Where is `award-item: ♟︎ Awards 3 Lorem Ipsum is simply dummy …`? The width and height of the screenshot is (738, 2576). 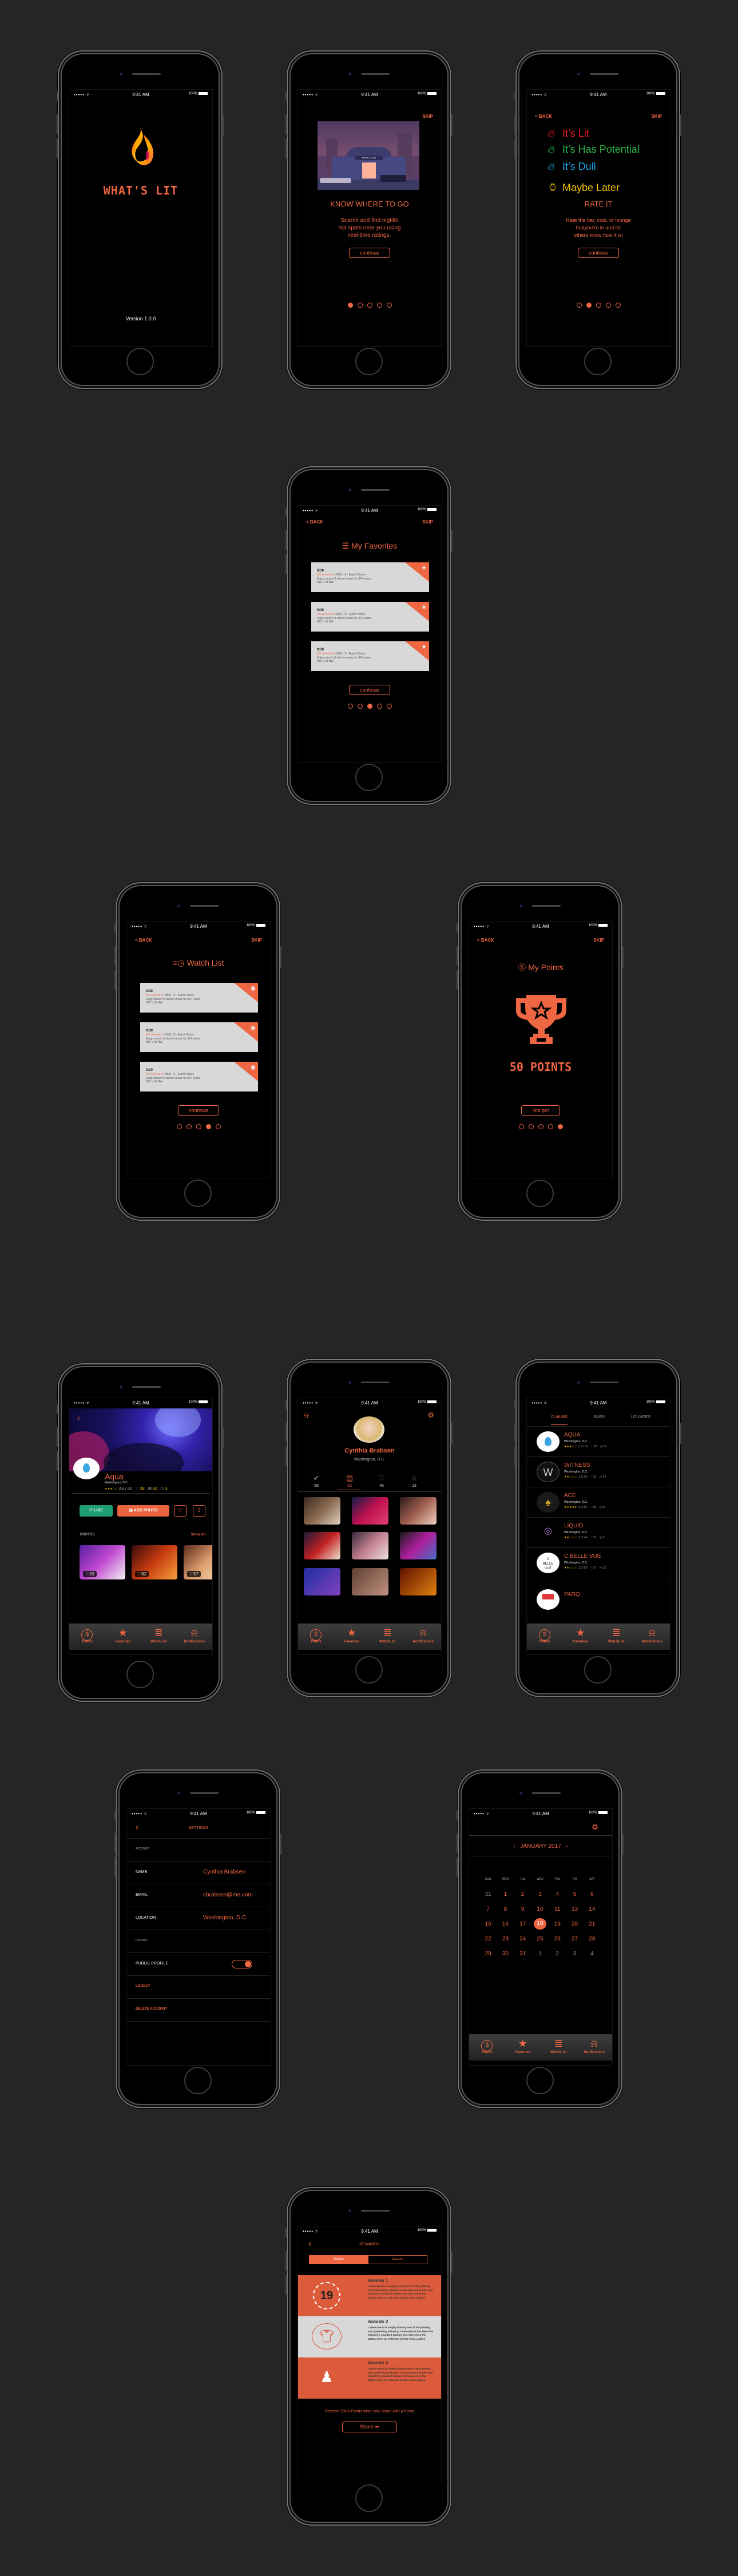
award-item: ♟︎ Awards 3 Lorem Ipsum is simply dummy … is located at coordinates (369, 2378).